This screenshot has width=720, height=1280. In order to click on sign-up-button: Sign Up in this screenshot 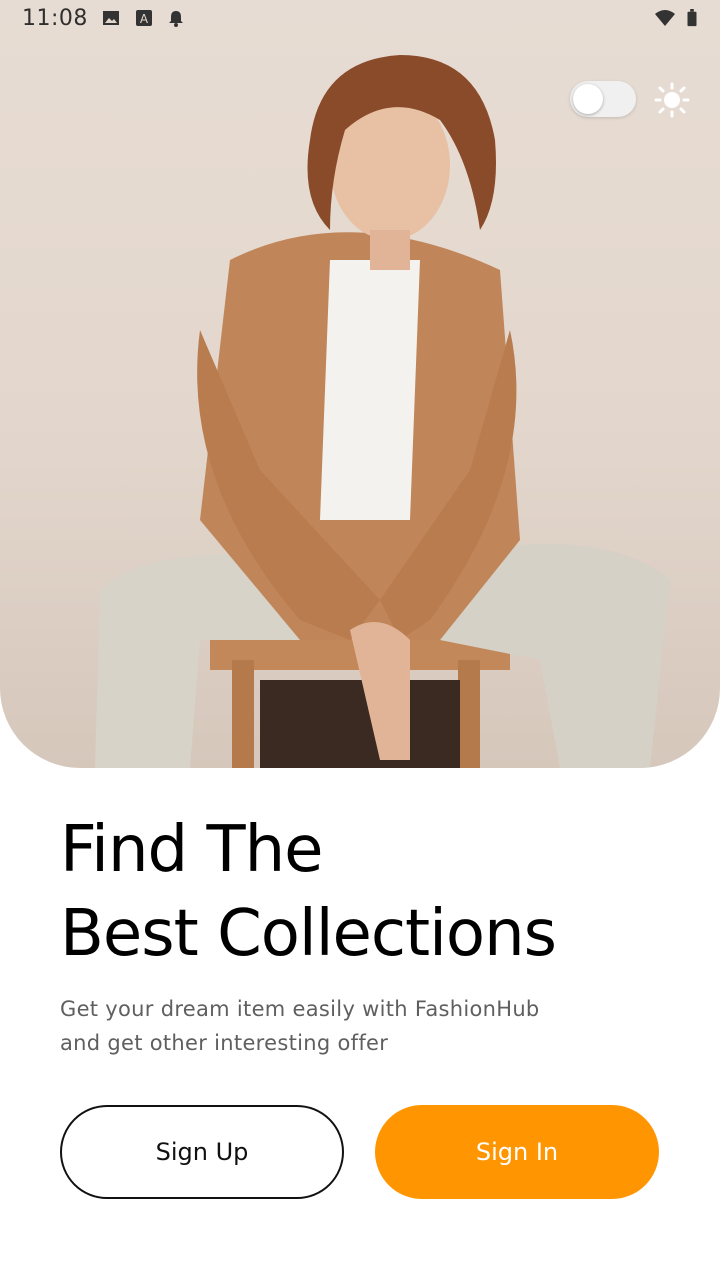, I will do `click(202, 1152)`.